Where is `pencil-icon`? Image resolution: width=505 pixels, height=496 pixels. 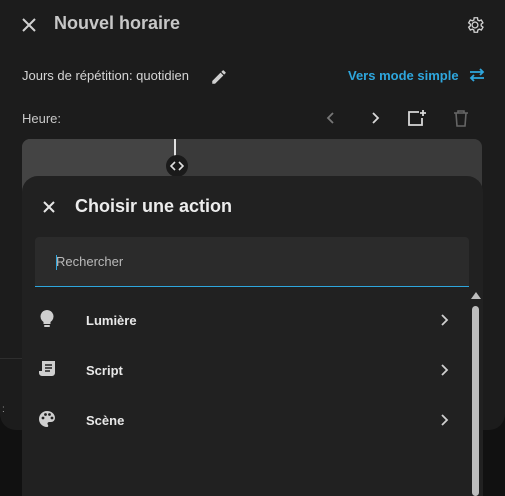
pencil-icon is located at coordinates (219, 77).